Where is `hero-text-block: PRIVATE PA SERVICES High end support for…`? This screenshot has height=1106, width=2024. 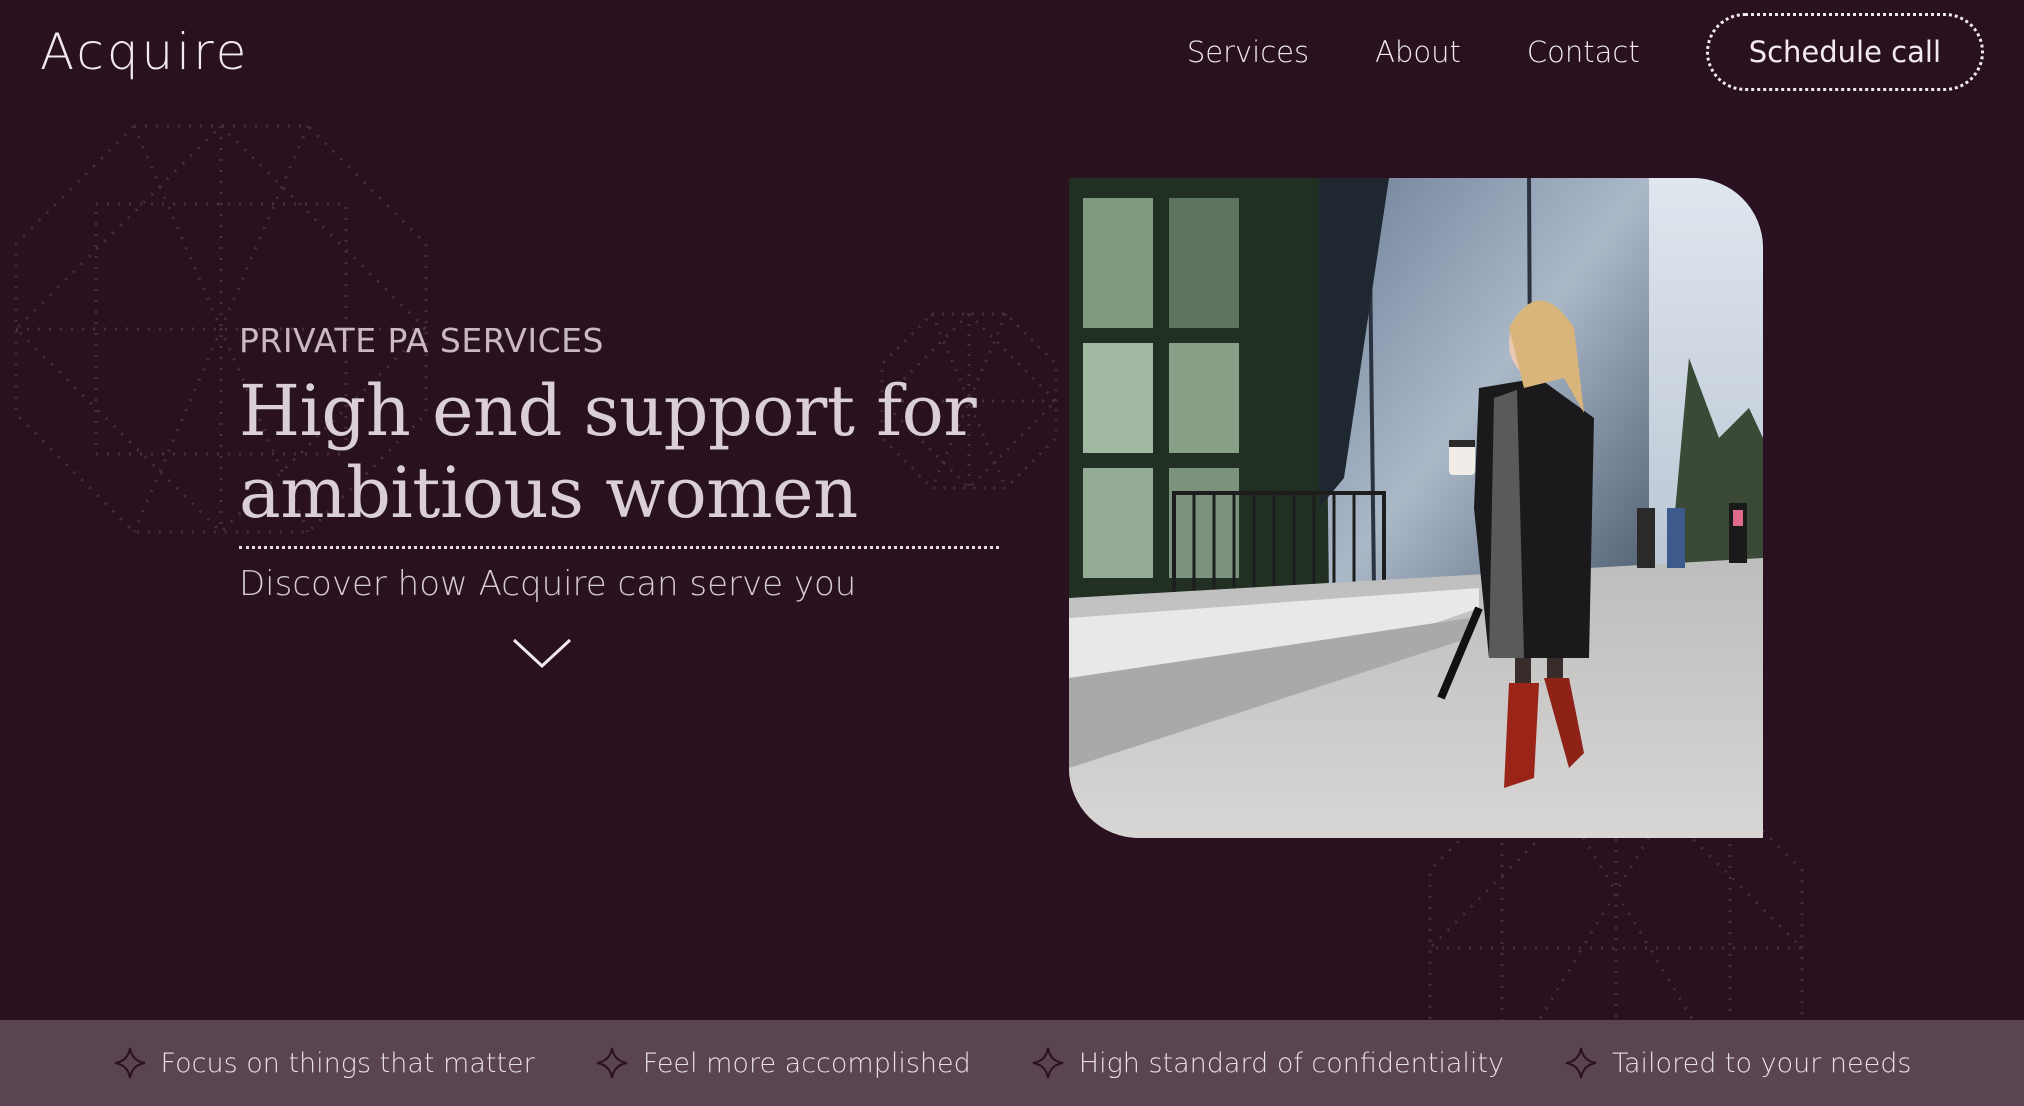
hero-text-block: PRIVATE PA SERVICES High end support for… is located at coordinates (619, 462).